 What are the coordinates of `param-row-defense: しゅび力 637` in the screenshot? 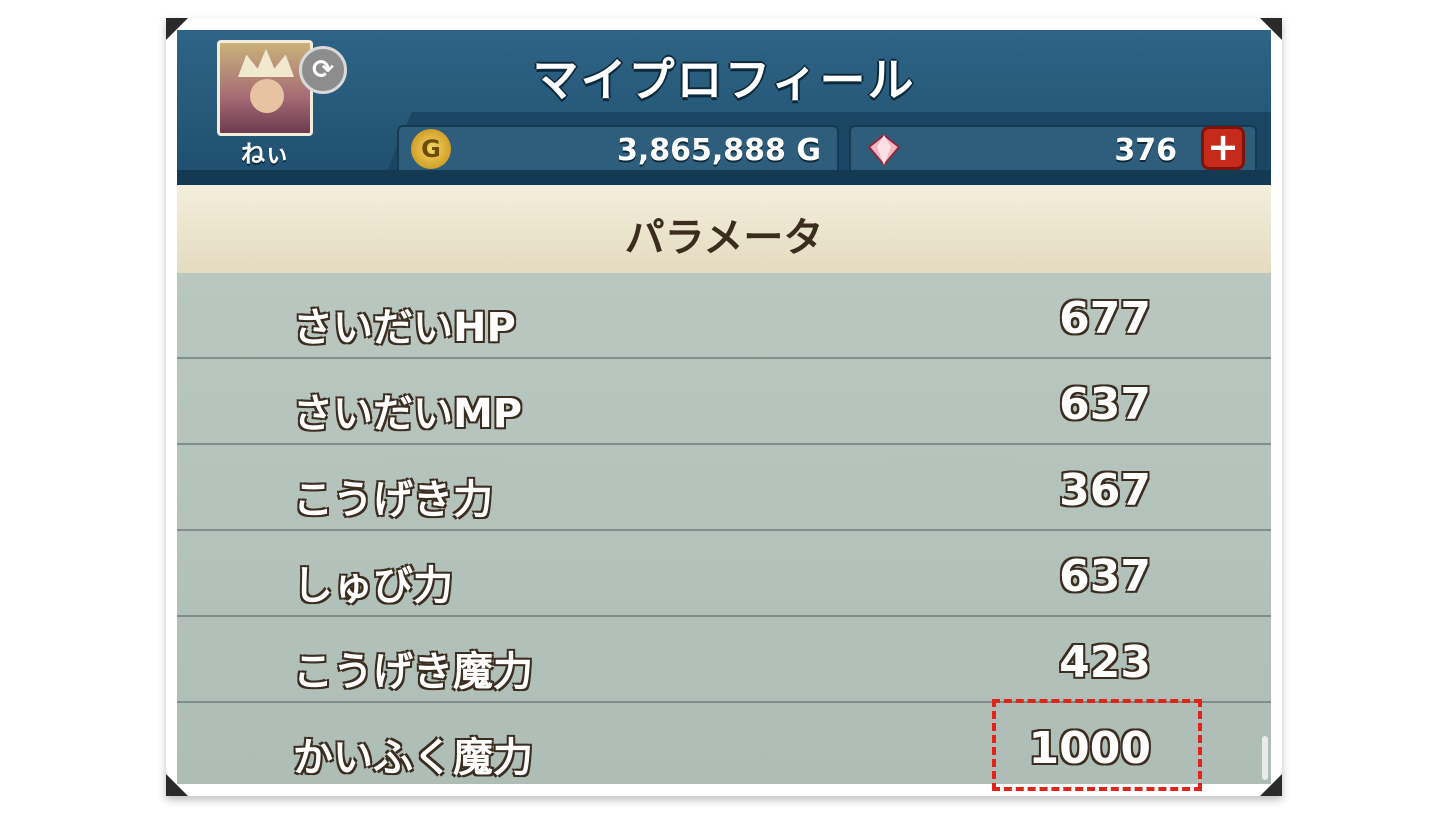 It's located at (724, 574).